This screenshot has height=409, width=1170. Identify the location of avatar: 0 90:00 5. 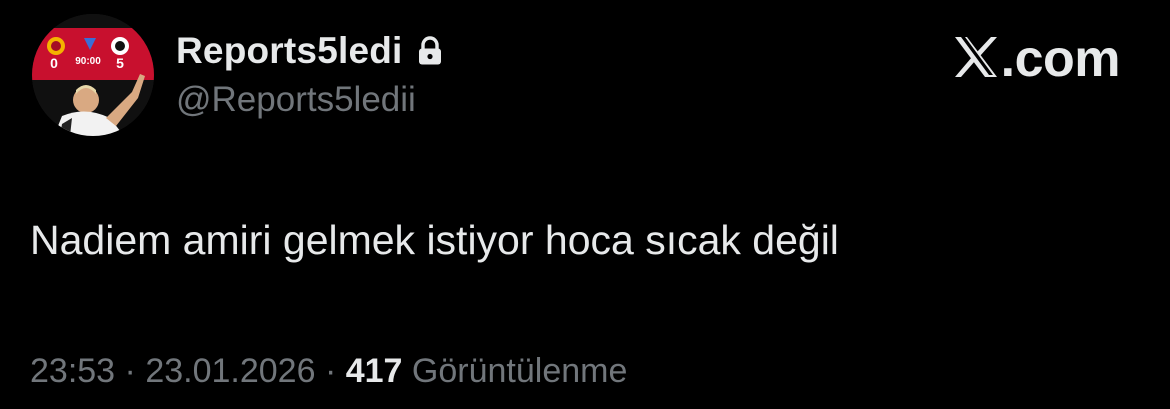
(93, 75).